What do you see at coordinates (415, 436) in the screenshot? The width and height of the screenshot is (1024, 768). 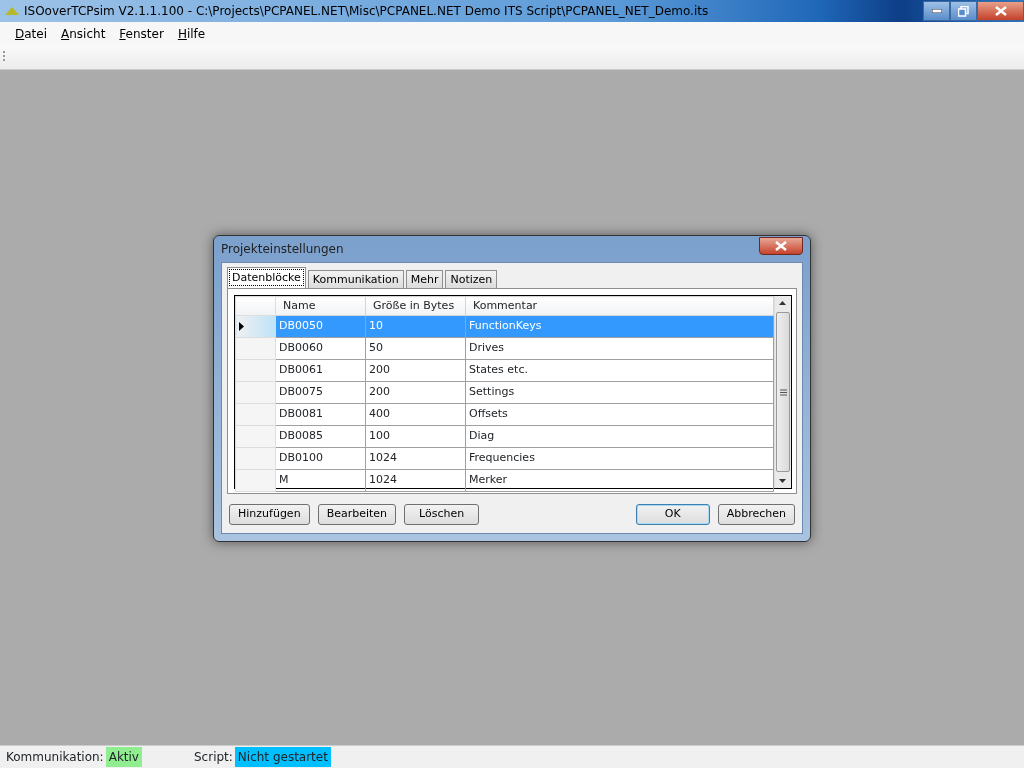 I see `table-cell: 100` at bounding box center [415, 436].